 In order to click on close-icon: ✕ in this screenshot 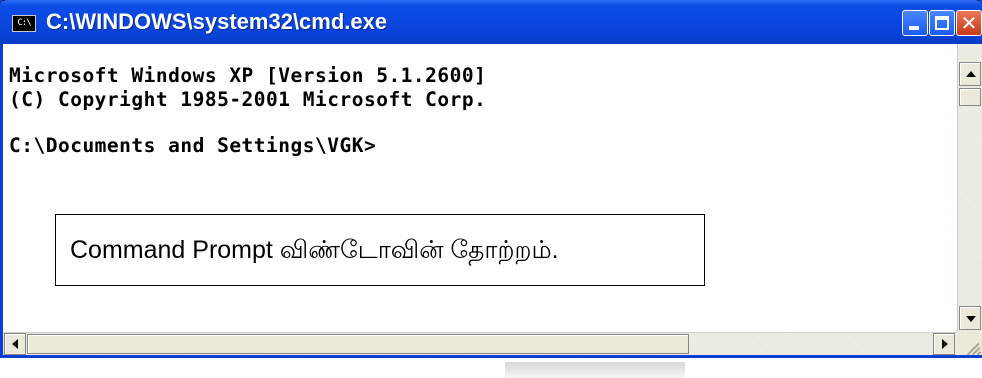, I will do `click(969, 23)`.